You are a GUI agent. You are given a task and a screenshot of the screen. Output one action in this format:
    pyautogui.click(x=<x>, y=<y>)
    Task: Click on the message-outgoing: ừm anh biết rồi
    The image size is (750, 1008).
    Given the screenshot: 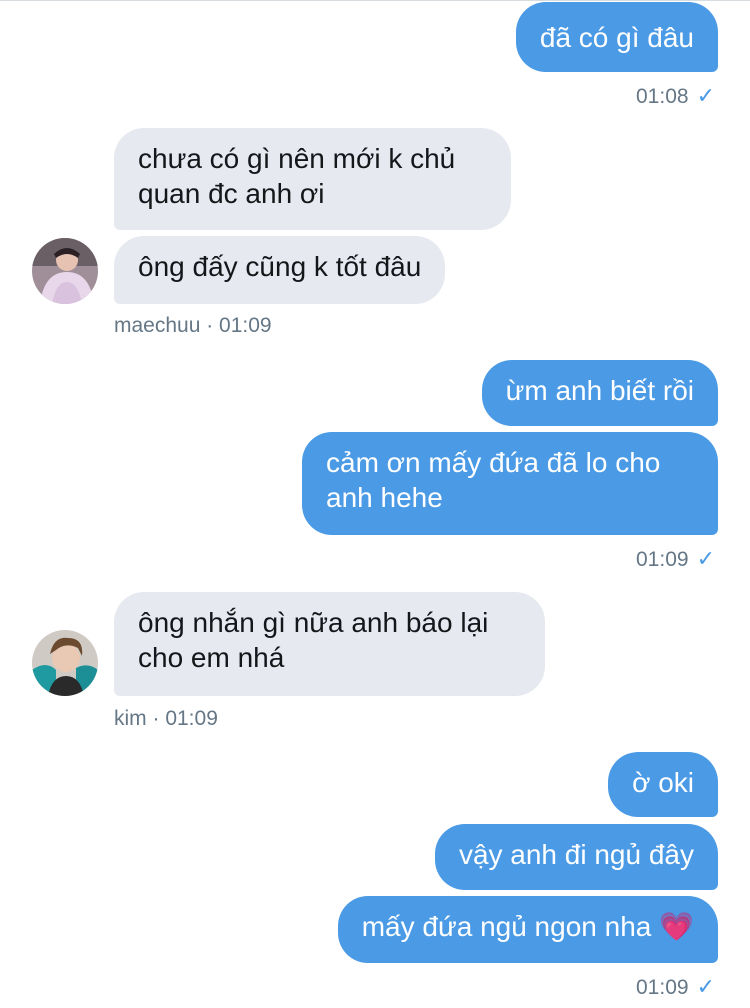 What is the action you would take?
    pyautogui.click(x=599, y=393)
    